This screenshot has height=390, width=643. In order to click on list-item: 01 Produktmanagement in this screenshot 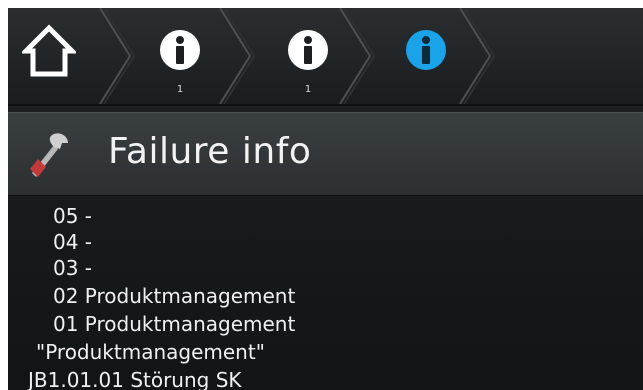, I will do `click(174, 324)`.